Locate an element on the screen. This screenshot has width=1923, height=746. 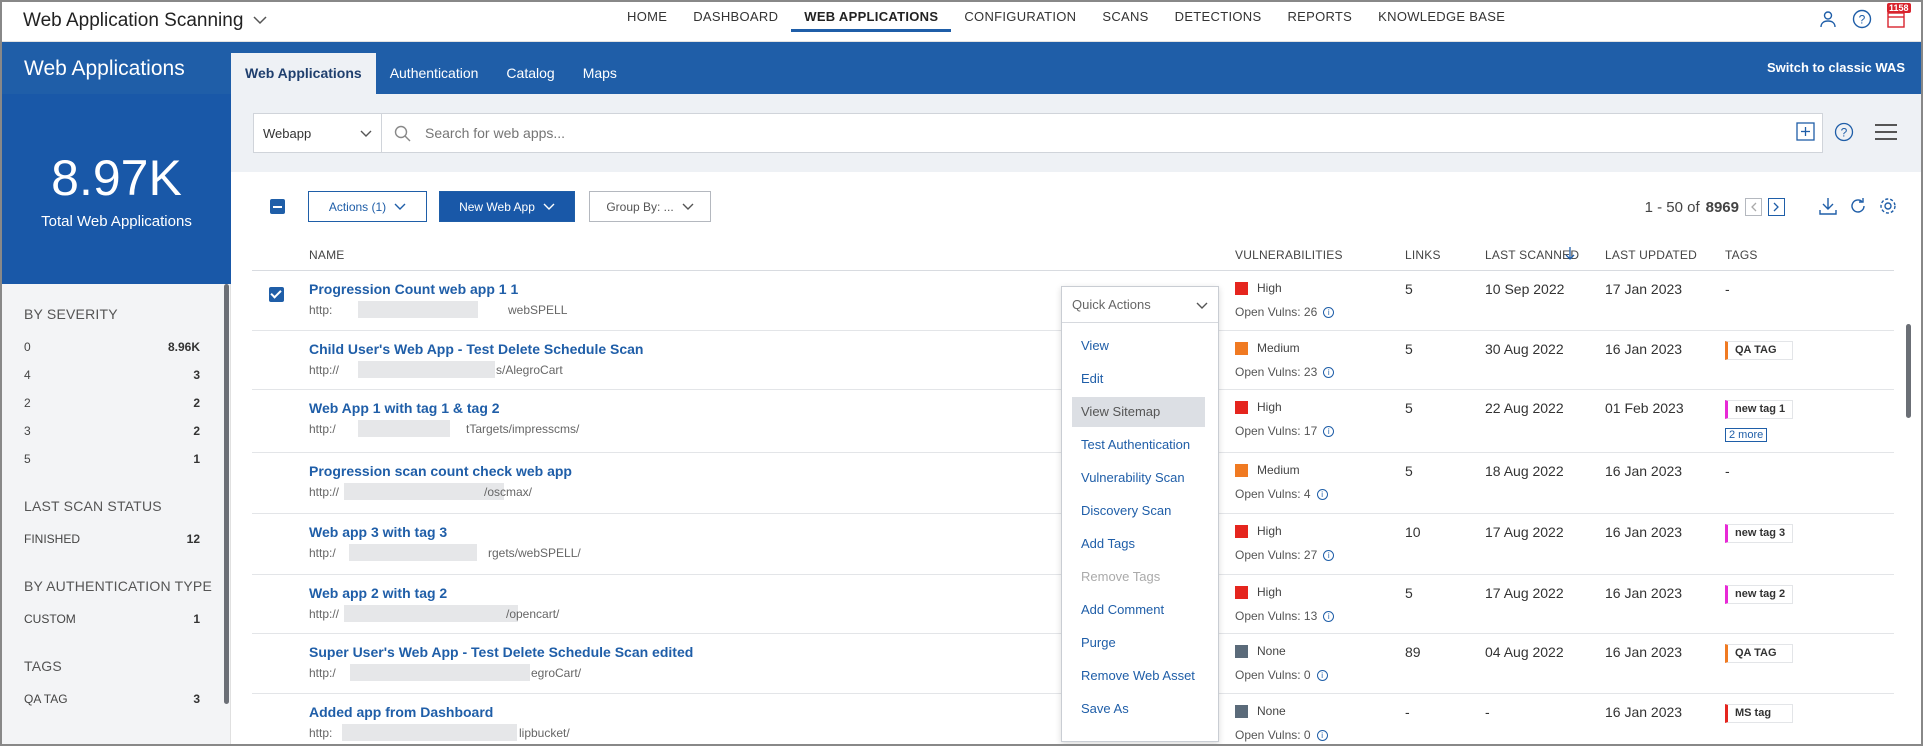
row-name-link: Web App 1 with tag 1 & tag 2 is located at coordinates (404, 408).